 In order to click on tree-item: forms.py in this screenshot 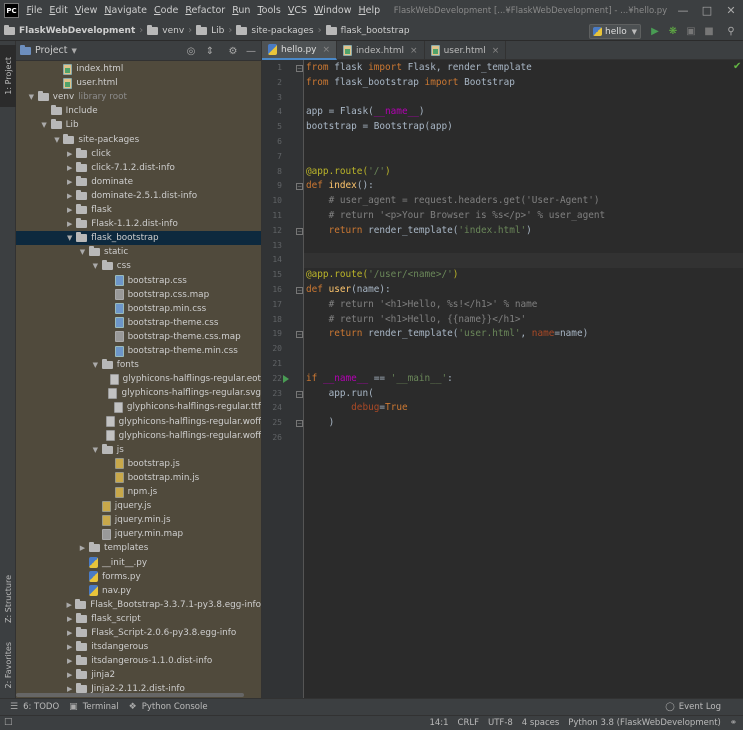, I will do `click(138, 577)`.